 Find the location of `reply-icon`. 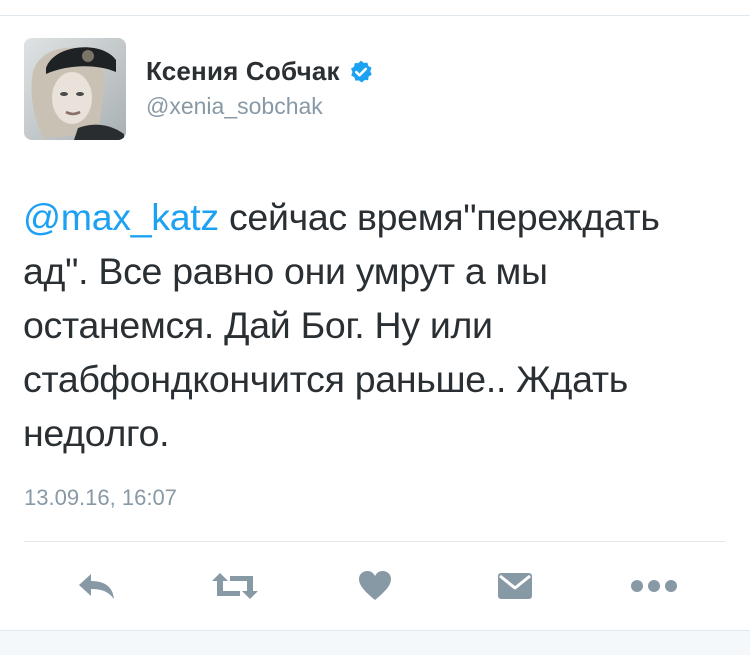

reply-icon is located at coordinates (96, 586).